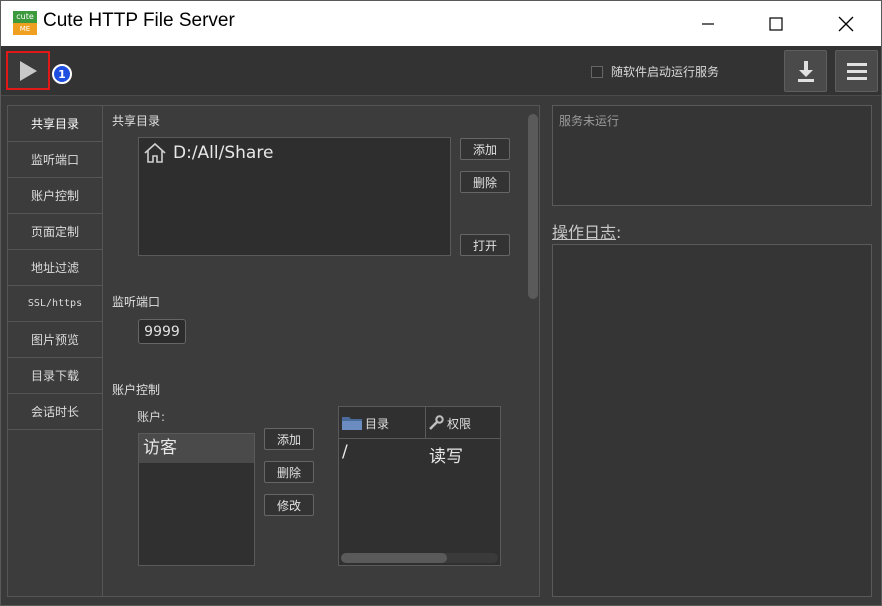 Image resolution: width=882 pixels, height=606 pixels. I want to click on nav-item-label: 账户控制, so click(54, 196).